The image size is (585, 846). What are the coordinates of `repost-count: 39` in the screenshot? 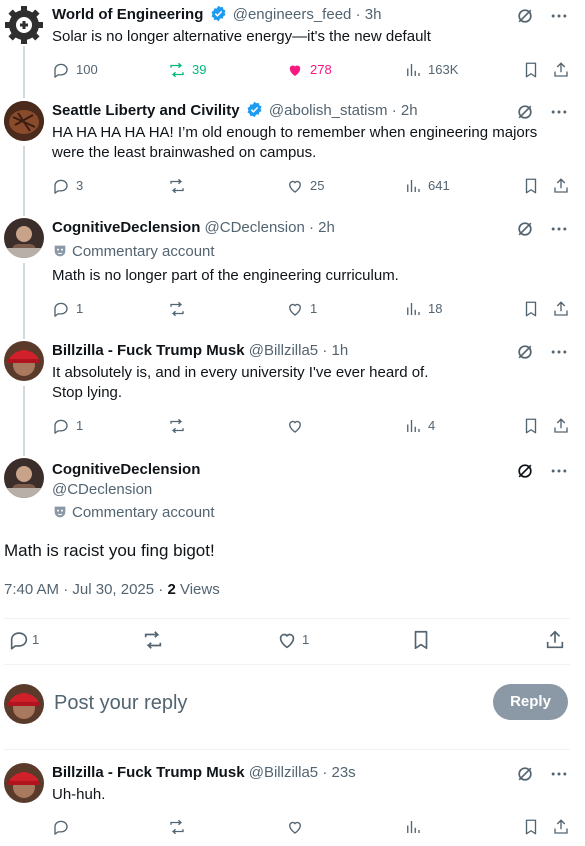 It's located at (199, 69).